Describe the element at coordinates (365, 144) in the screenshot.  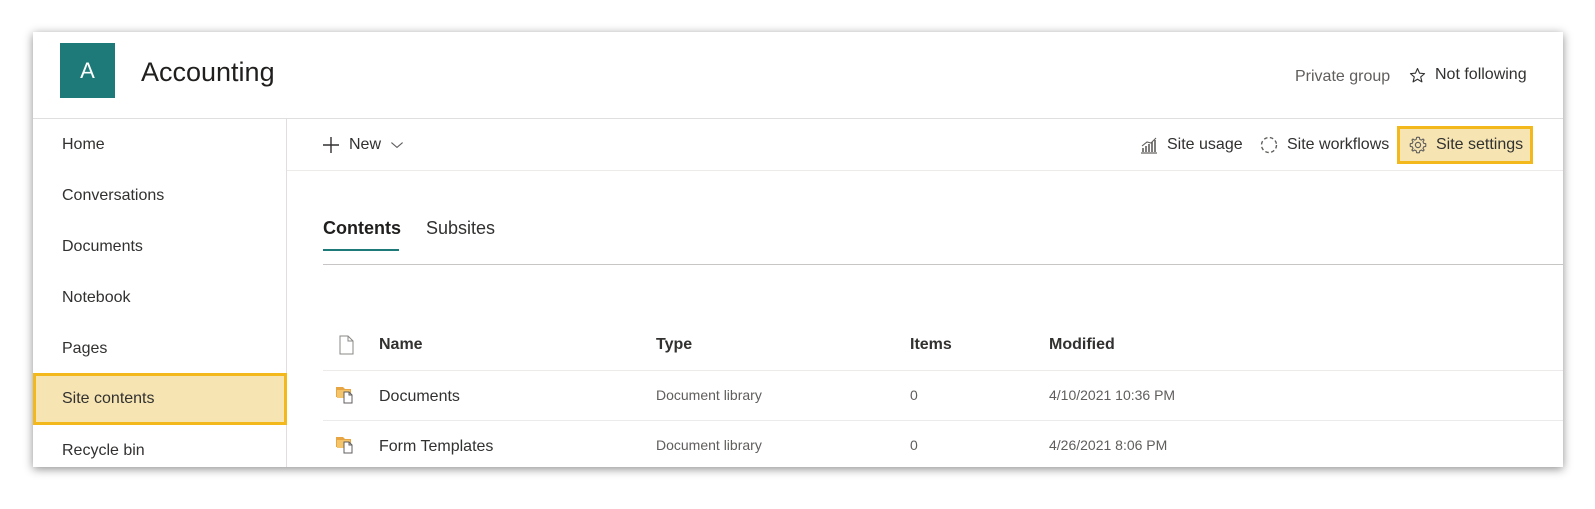
I see `new-label: New` at that location.